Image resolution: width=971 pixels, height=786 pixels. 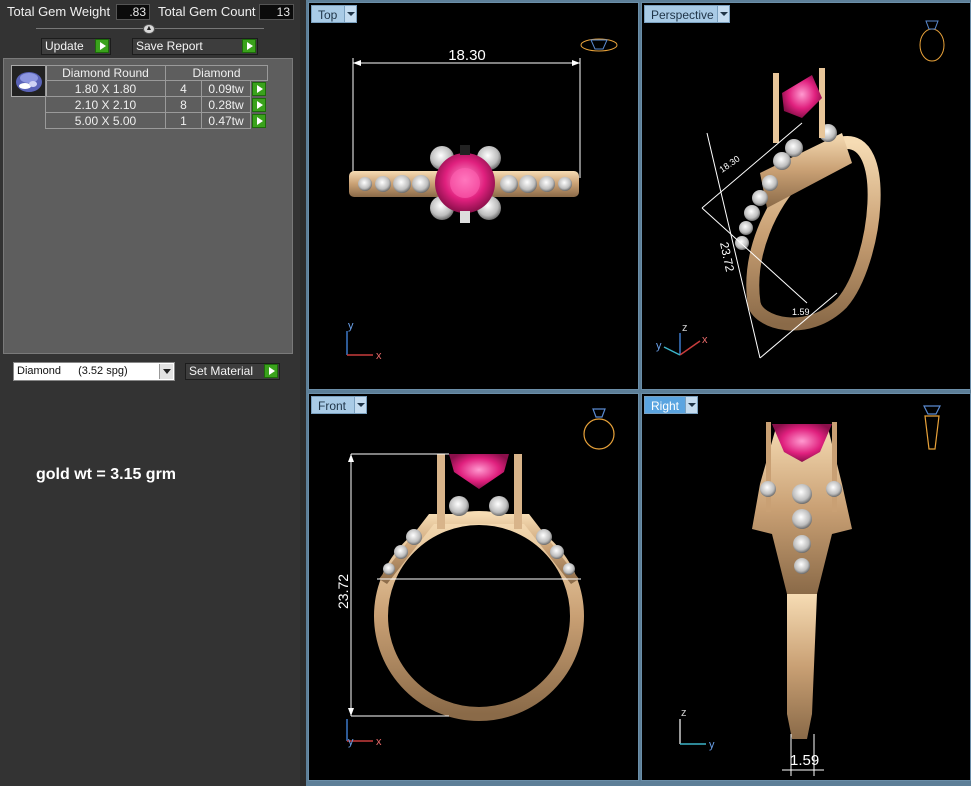 I want to click on viewport-front-label: Front, so click(x=339, y=405).